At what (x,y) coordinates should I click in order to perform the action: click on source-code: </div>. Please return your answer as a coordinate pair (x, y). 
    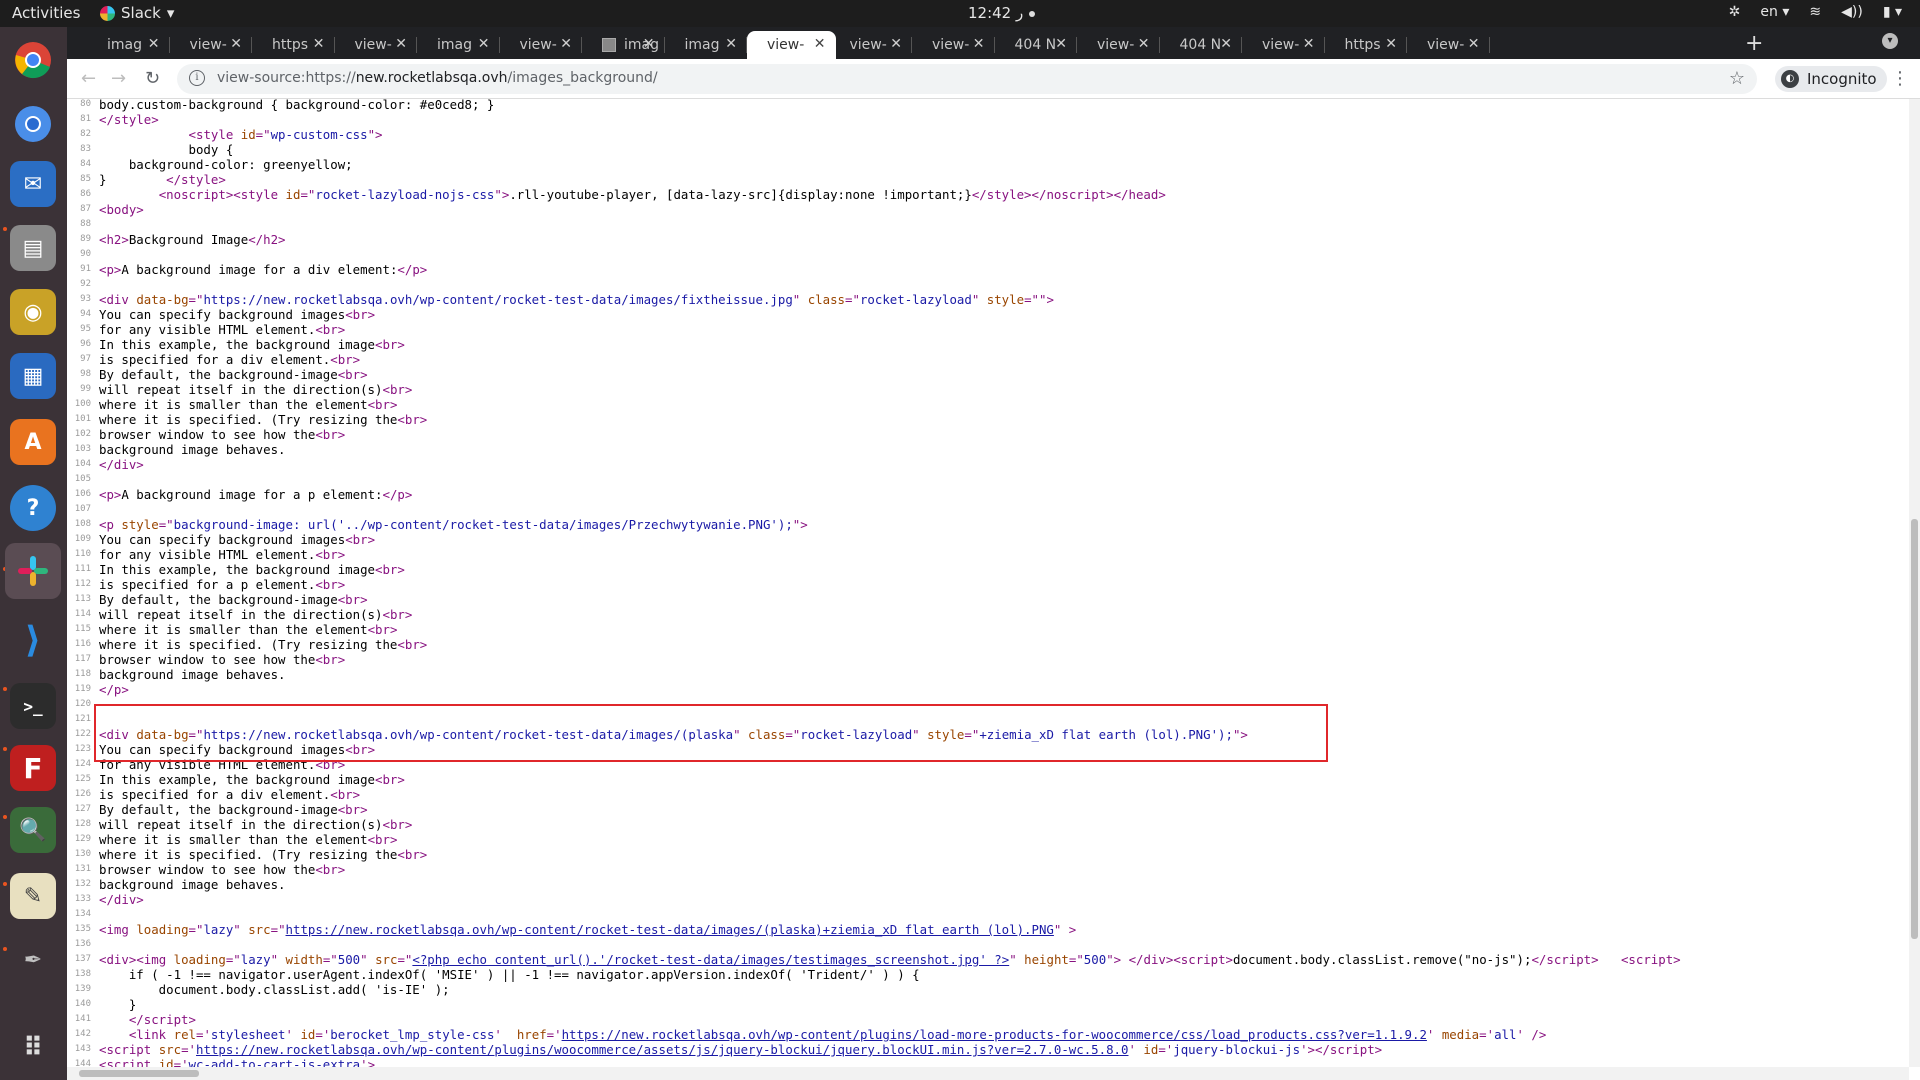
    Looking at the image, I should click on (121, 464).